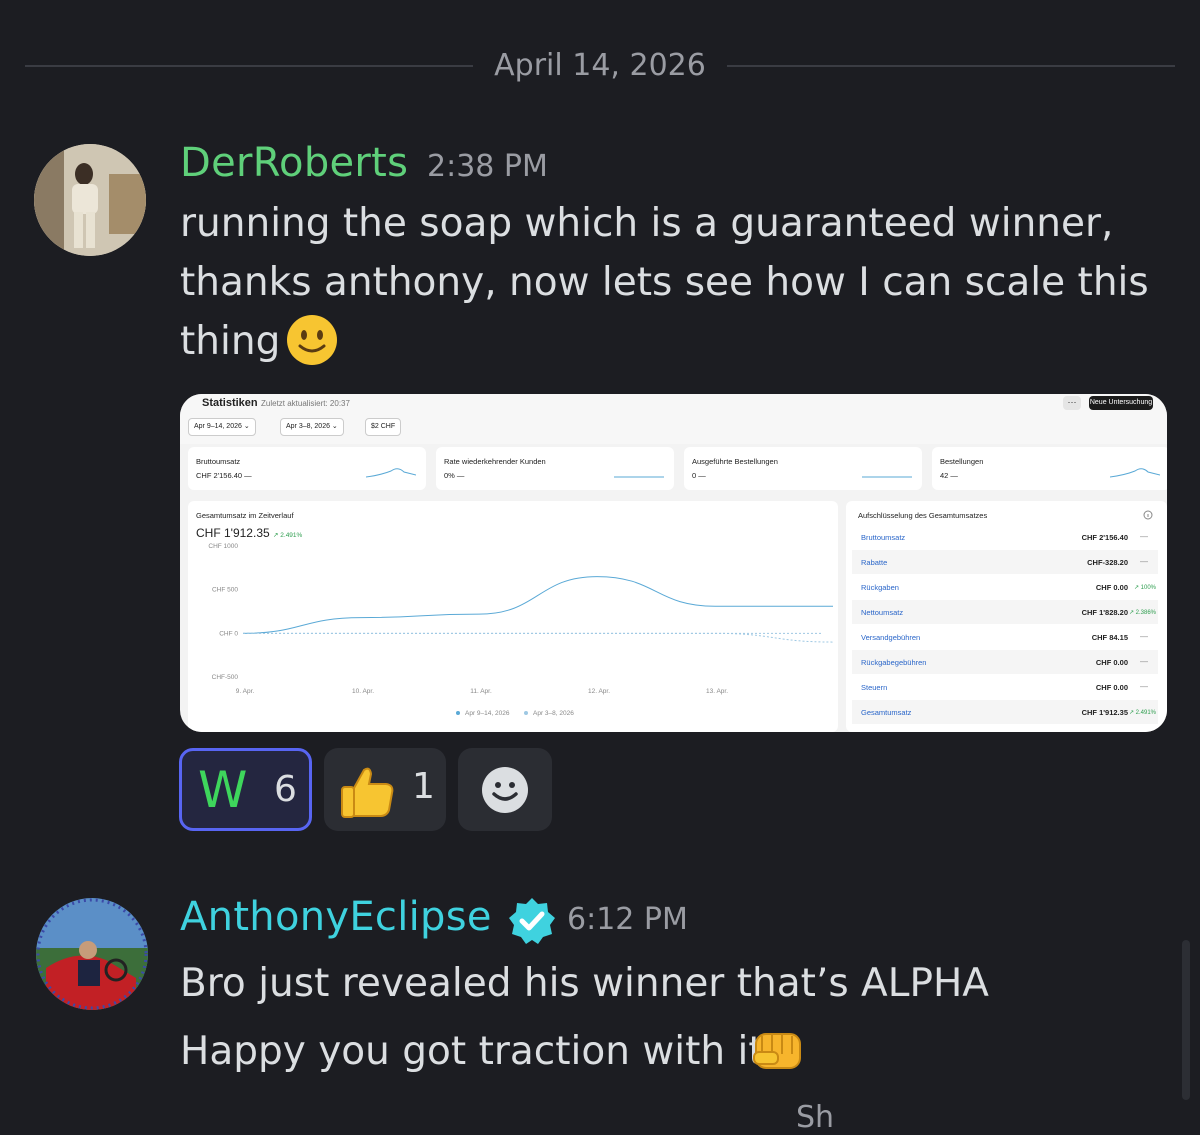  I want to click on legend-label: Apr 9–14, 2026, so click(487, 713).